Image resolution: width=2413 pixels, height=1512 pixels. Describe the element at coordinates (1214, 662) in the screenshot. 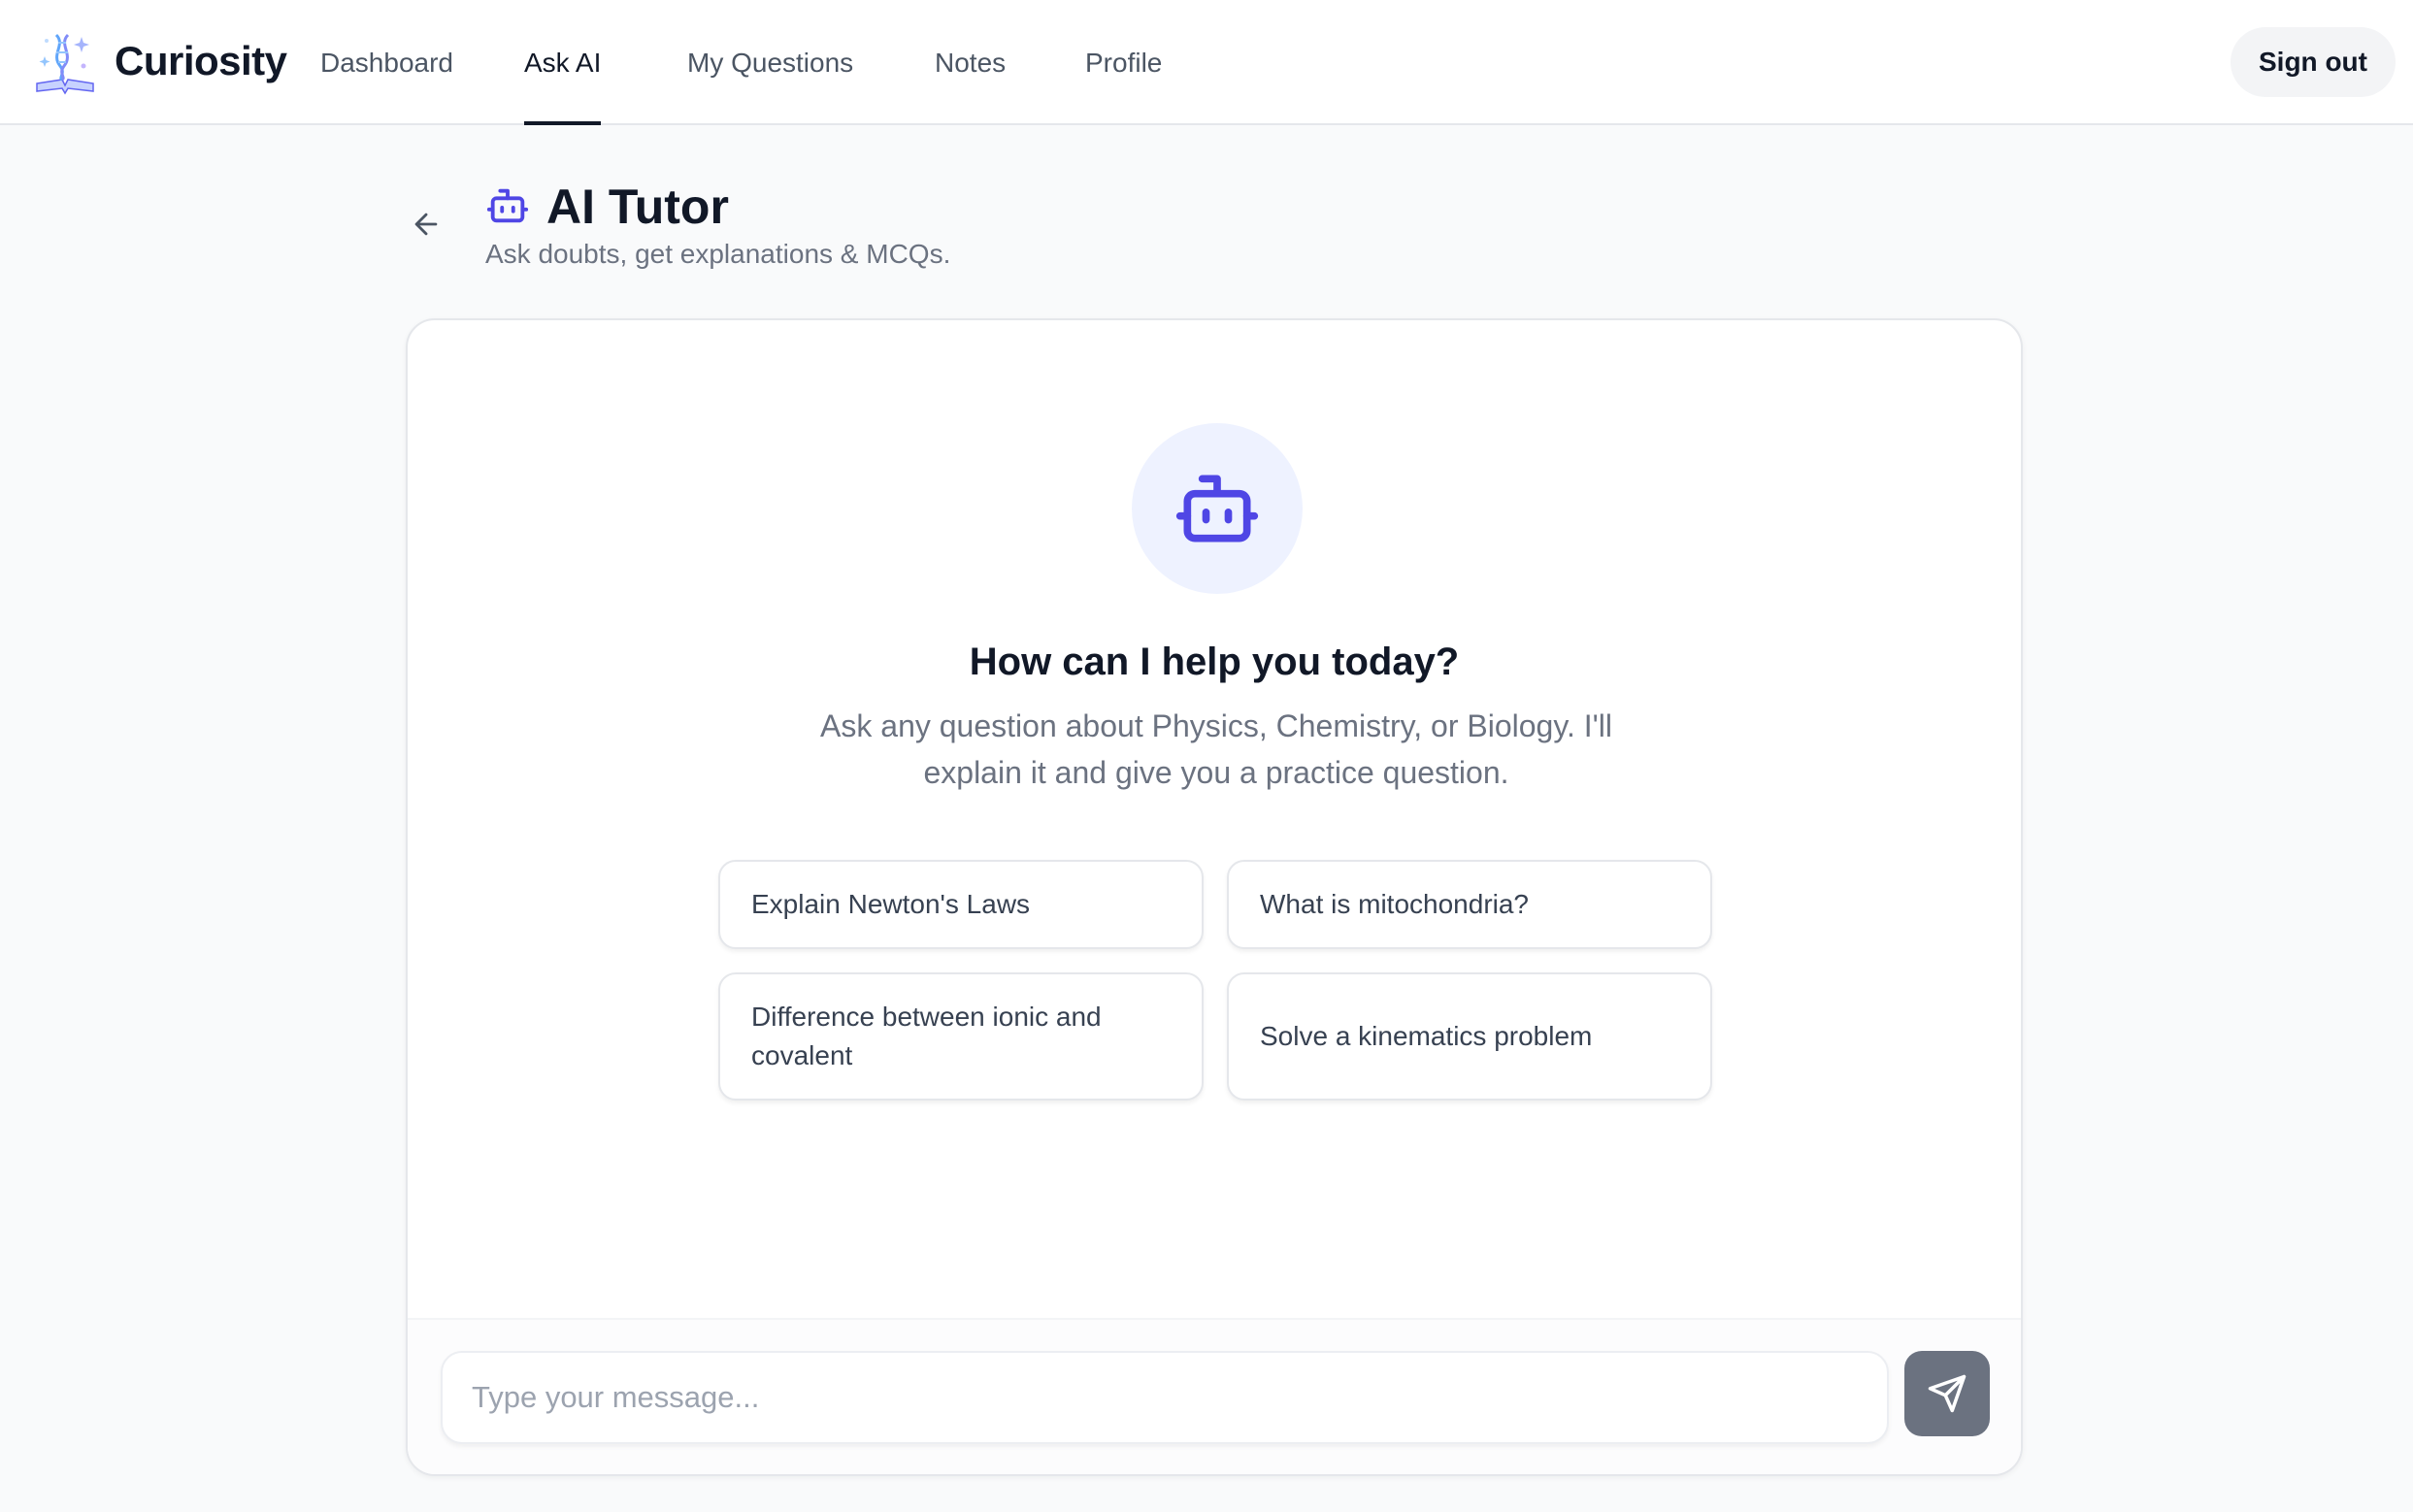

I see `welcome-title: How can I help you today?` at that location.